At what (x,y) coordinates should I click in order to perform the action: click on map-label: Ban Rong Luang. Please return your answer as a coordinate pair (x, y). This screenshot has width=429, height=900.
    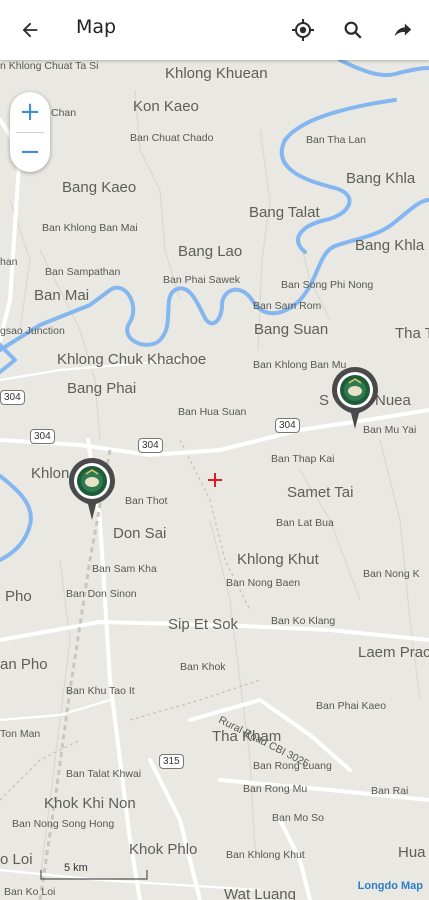
    Looking at the image, I should click on (292, 766).